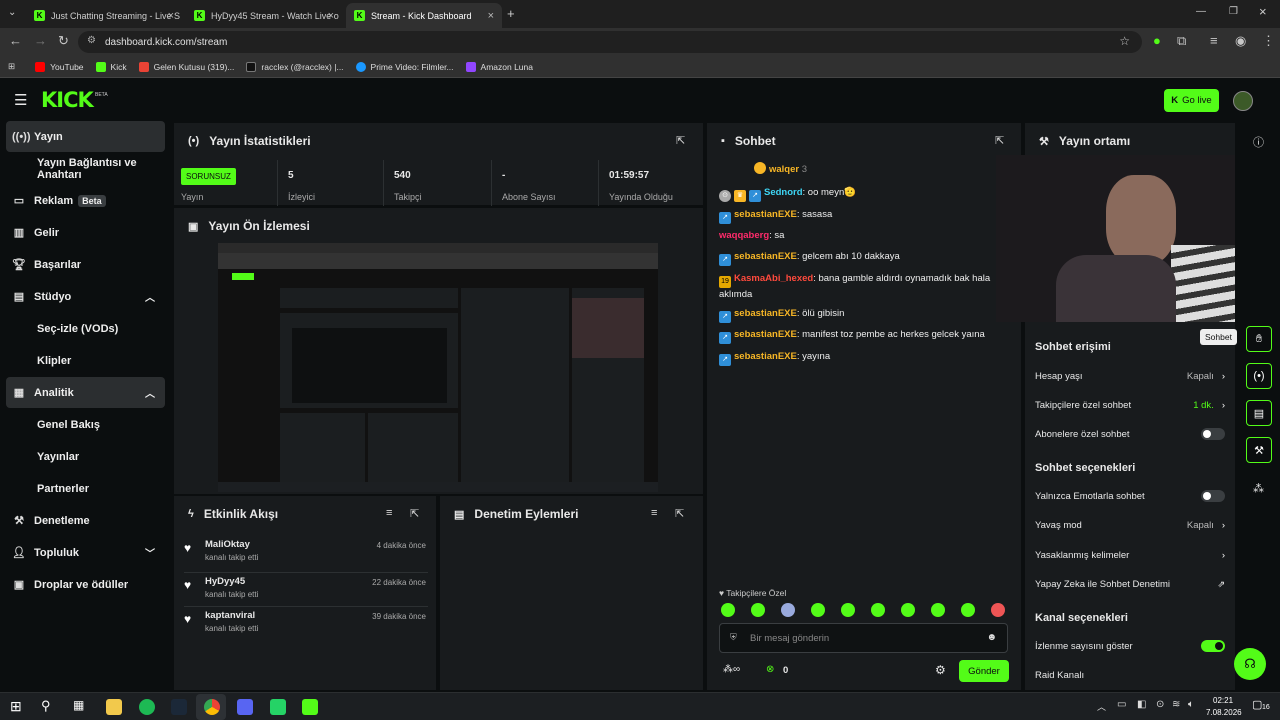 The height and width of the screenshot is (720, 1280). I want to click on new-tab-icon: +, so click(511, 13).